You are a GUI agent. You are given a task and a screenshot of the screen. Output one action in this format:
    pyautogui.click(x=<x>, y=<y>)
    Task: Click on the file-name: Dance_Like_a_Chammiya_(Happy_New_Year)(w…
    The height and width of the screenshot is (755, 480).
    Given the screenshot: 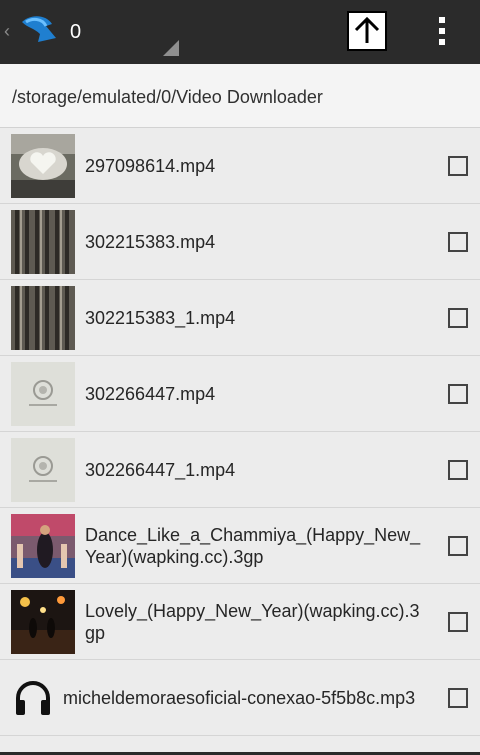 What is the action you would take?
    pyautogui.click(x=253, y=545)
    